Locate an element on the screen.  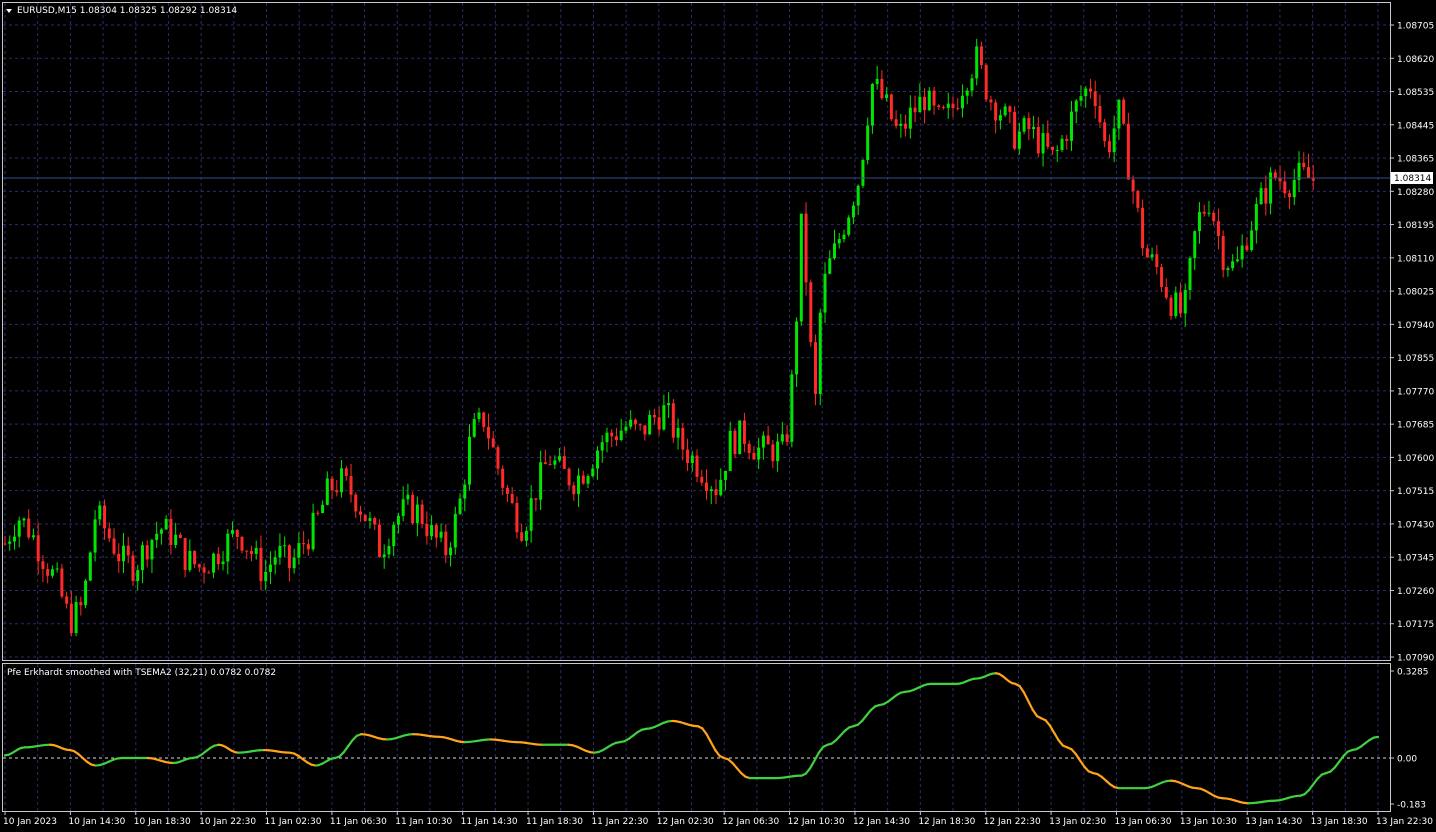
price-tick-label: 1.07260 is located at coordinates (1415, 592).